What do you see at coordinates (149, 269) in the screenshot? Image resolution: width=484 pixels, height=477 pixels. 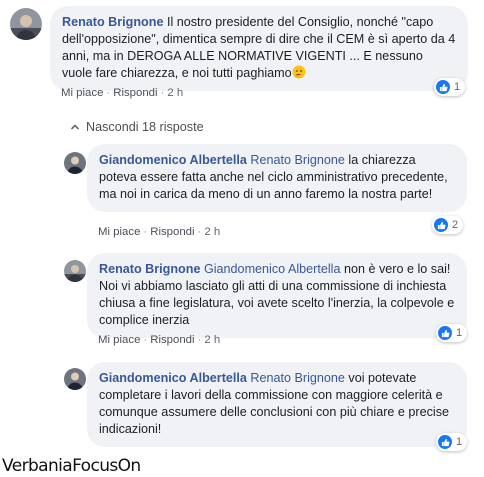 I see `reply-author: Renato Brignone` at bounding box center [149, 269].